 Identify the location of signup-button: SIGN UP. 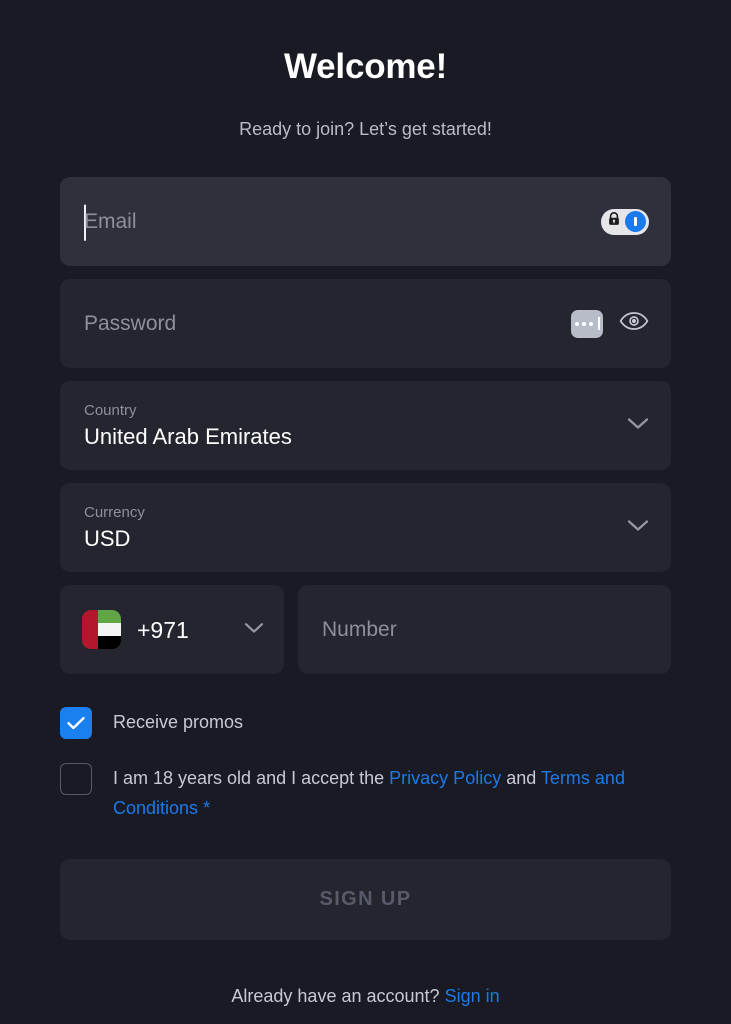
(365, 899).